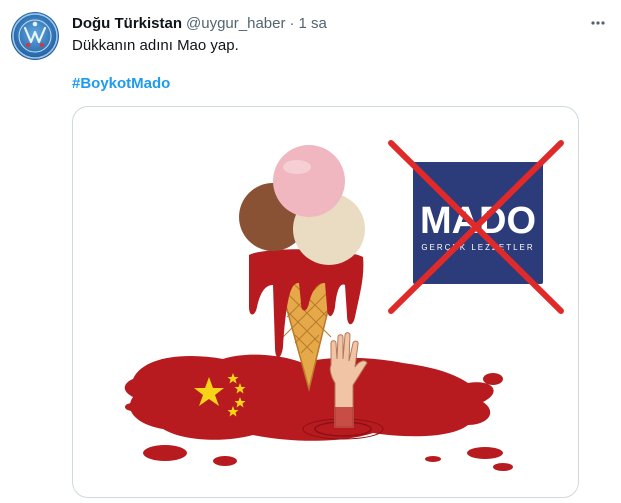  Describe the element at coordinates (127, 23) in the screenshot. I see `display-name: Doğu Türkistan` at that location.